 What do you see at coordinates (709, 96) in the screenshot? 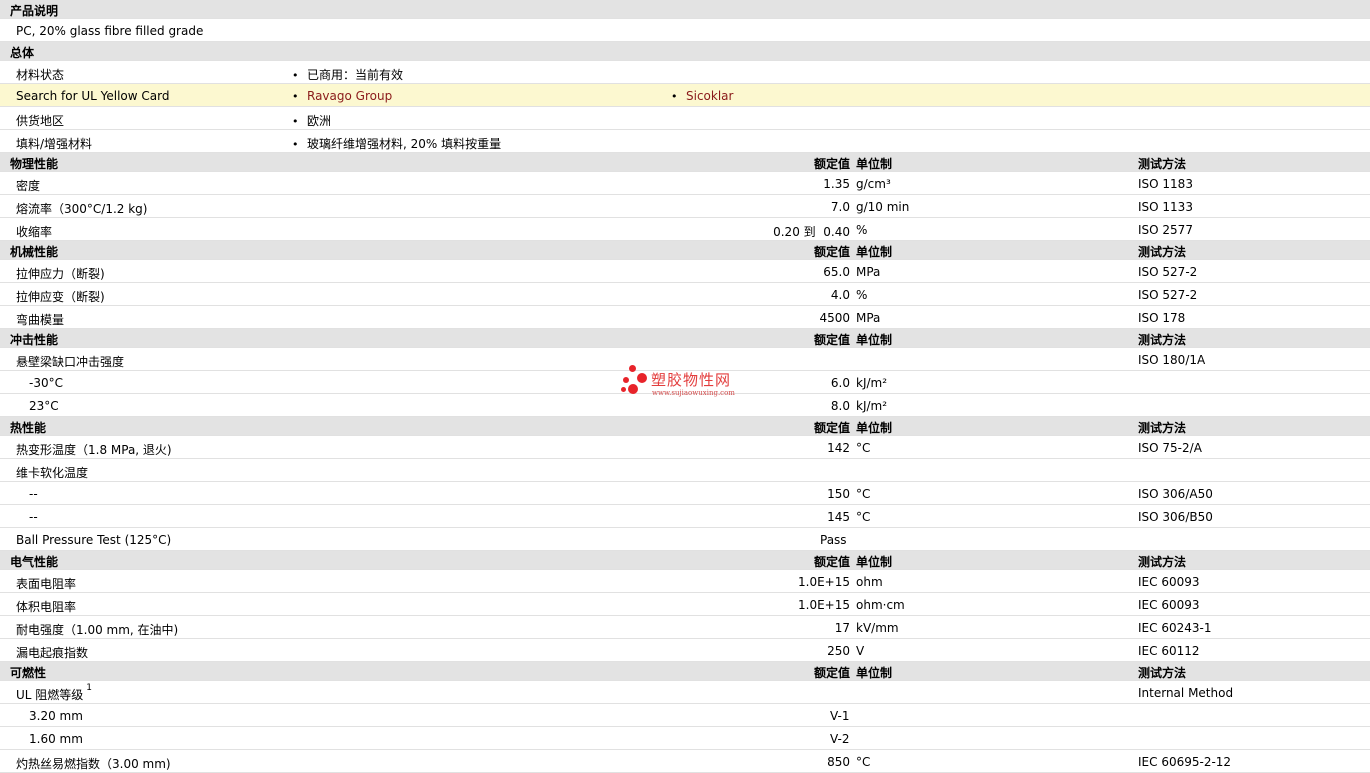
I see `sicoklar-link: Sicoklar` at bounding box center [709, 96].